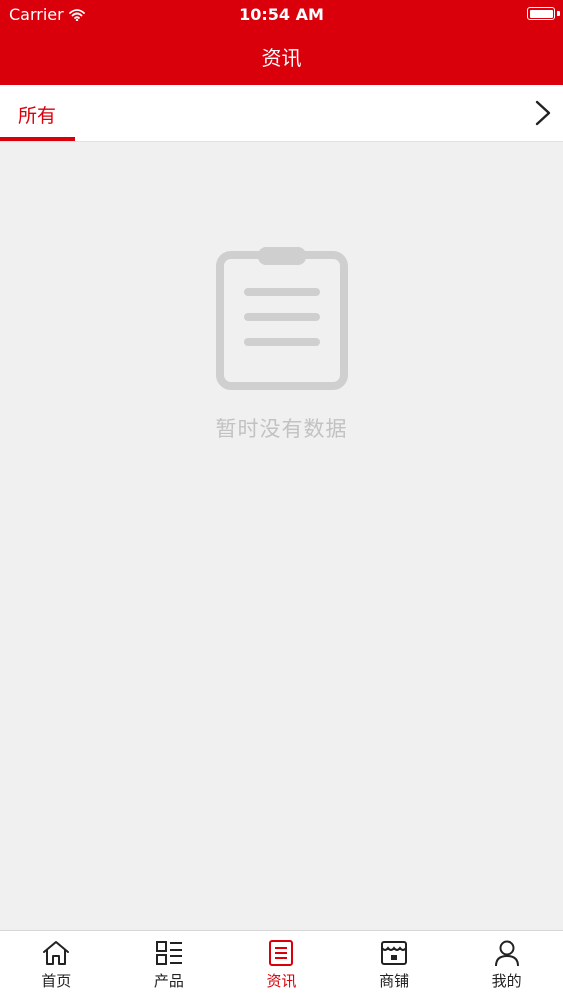  I want to click on clipboard-icon, so click(281, 318).